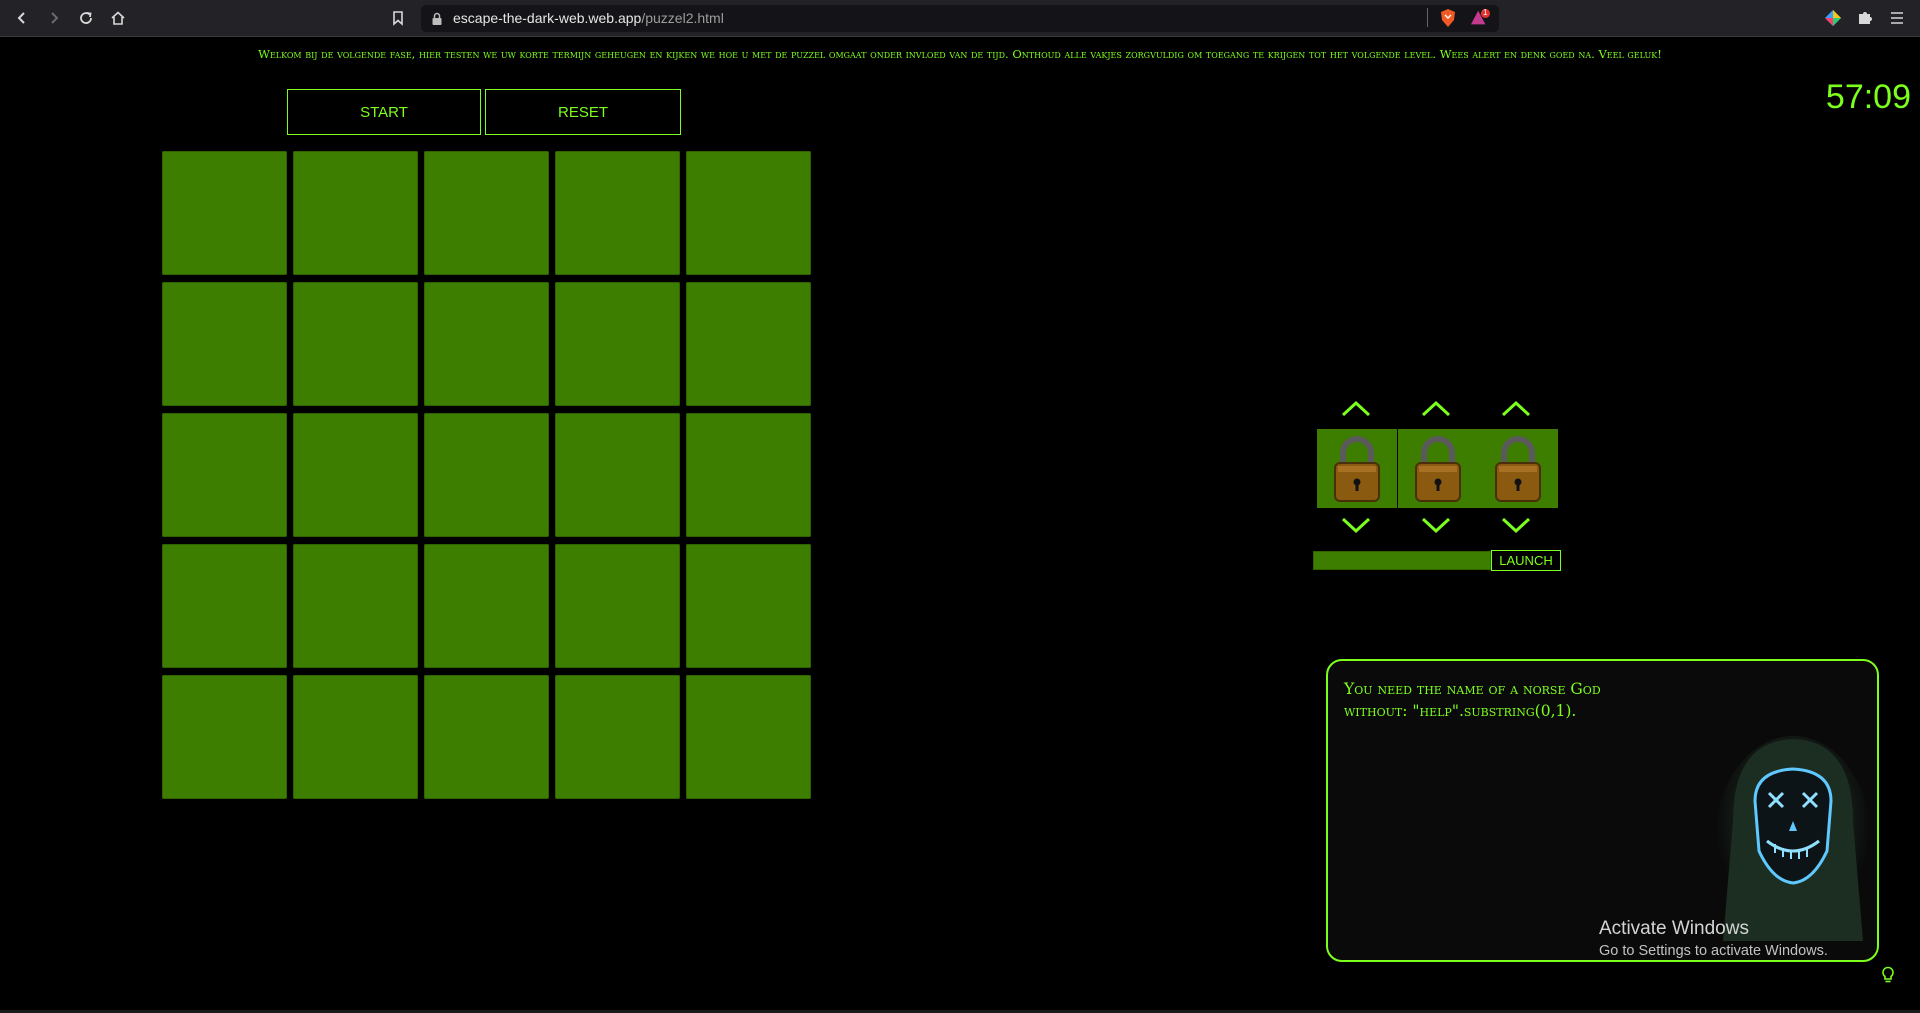  Describe the element at coordinates (1485, 12) in the screenshot. I see `rewards-badge: 1` at that location.